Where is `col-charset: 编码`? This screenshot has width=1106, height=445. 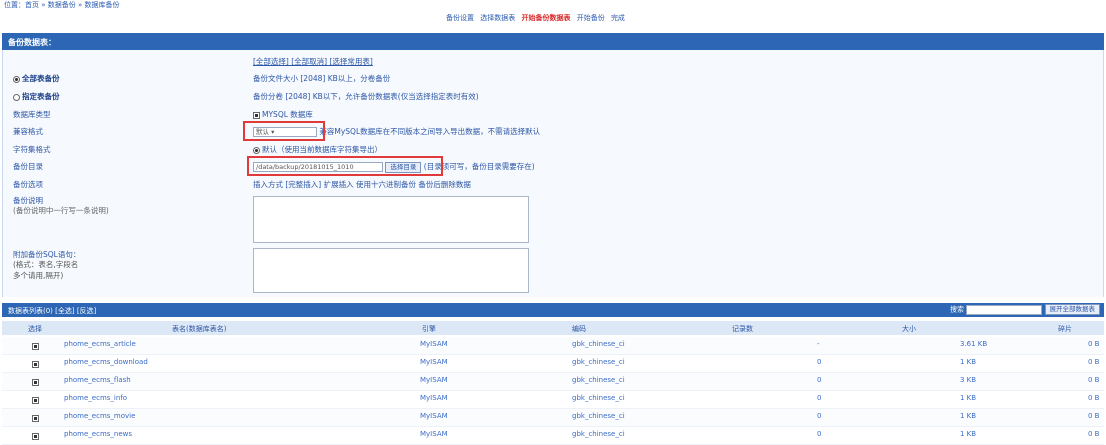
col-charset: 编码 is located at coordinates (579, 329).